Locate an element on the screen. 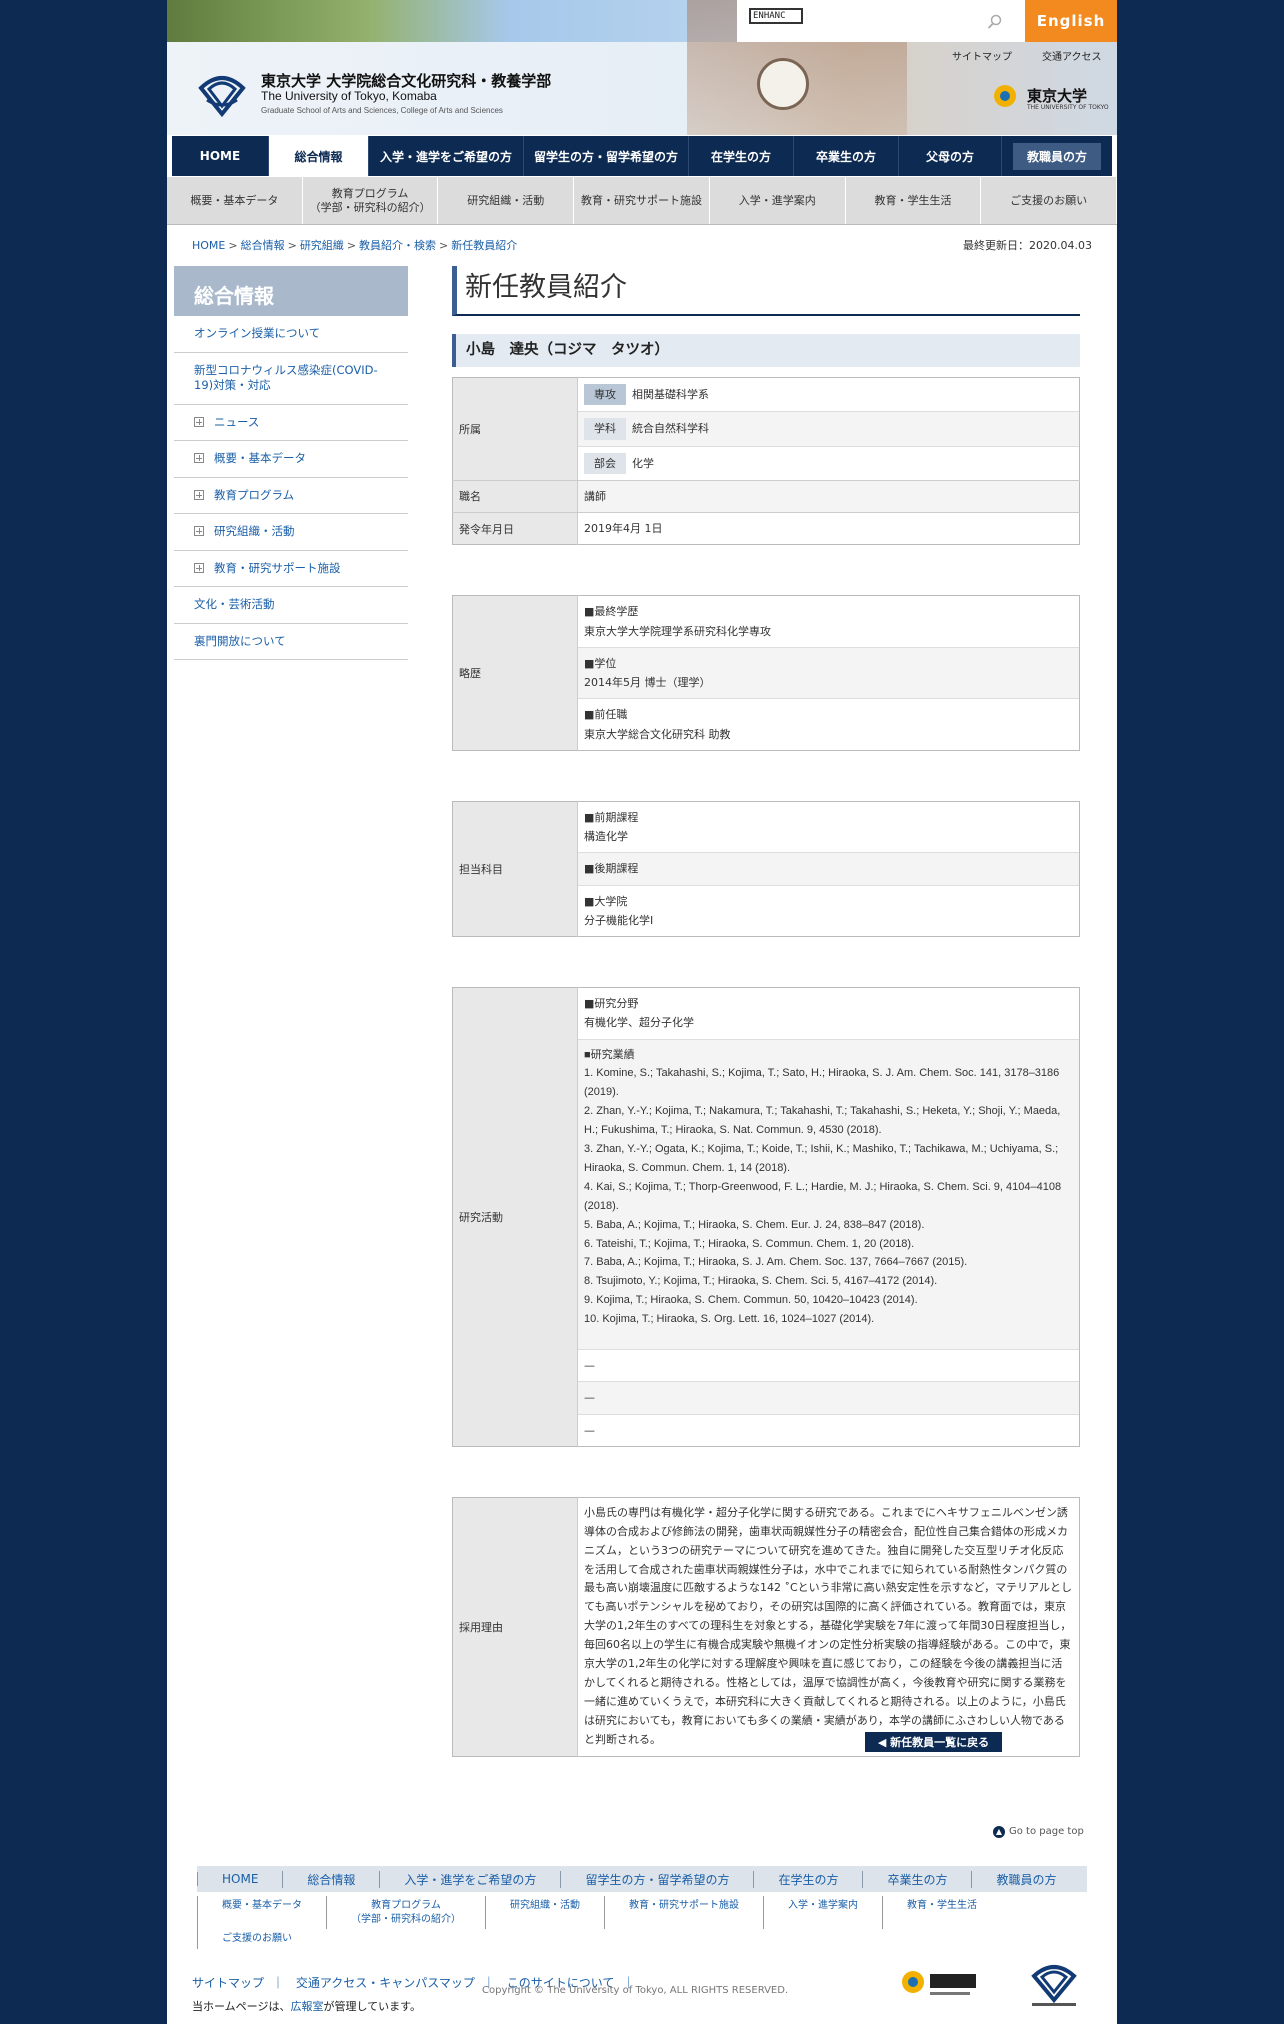  gnav-home: HOME is located at coordinates (220, 156).